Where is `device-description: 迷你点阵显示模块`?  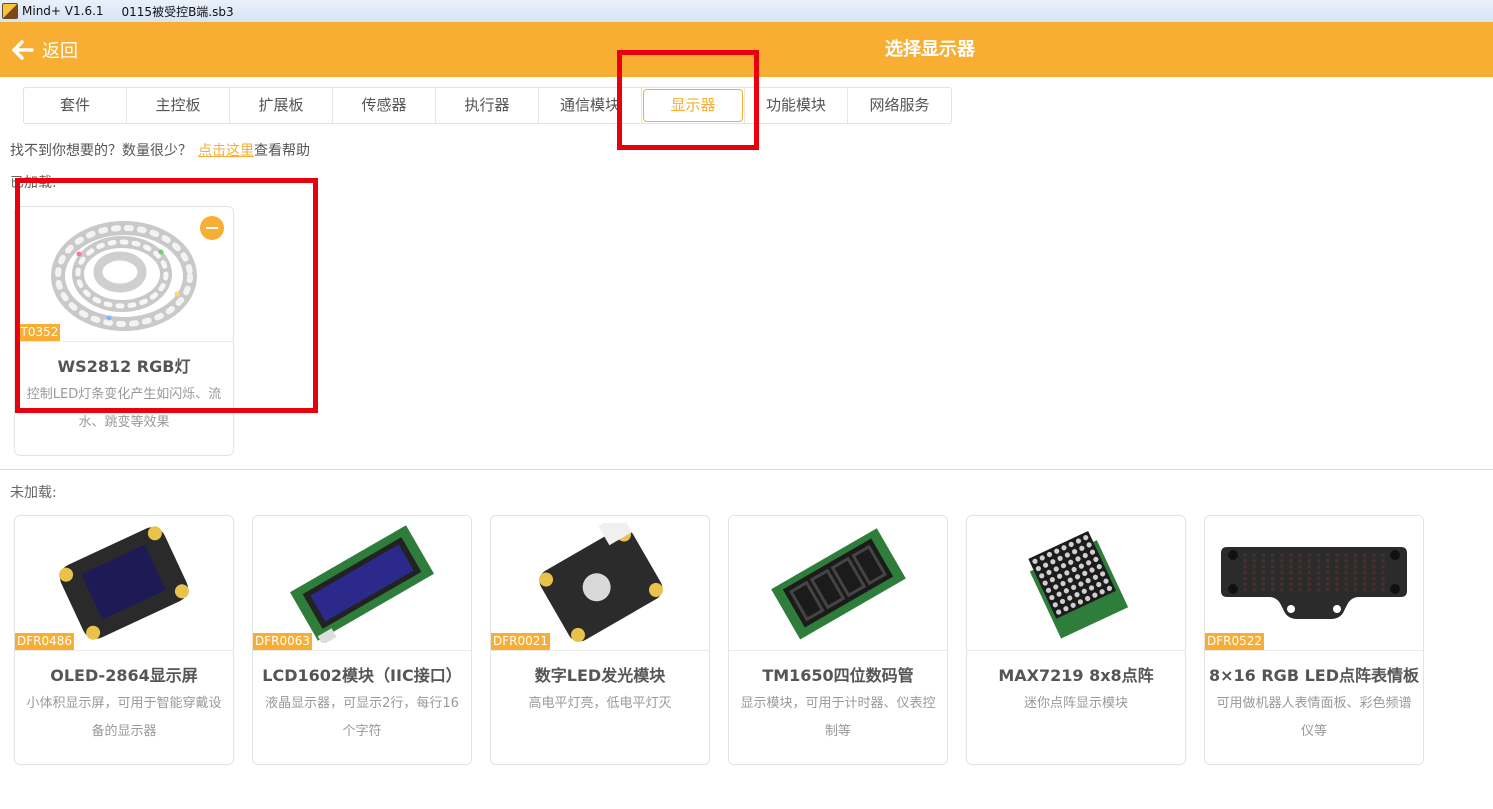
device-description: 迷你点阵显示模块 is located at coordinates (1075, 703).